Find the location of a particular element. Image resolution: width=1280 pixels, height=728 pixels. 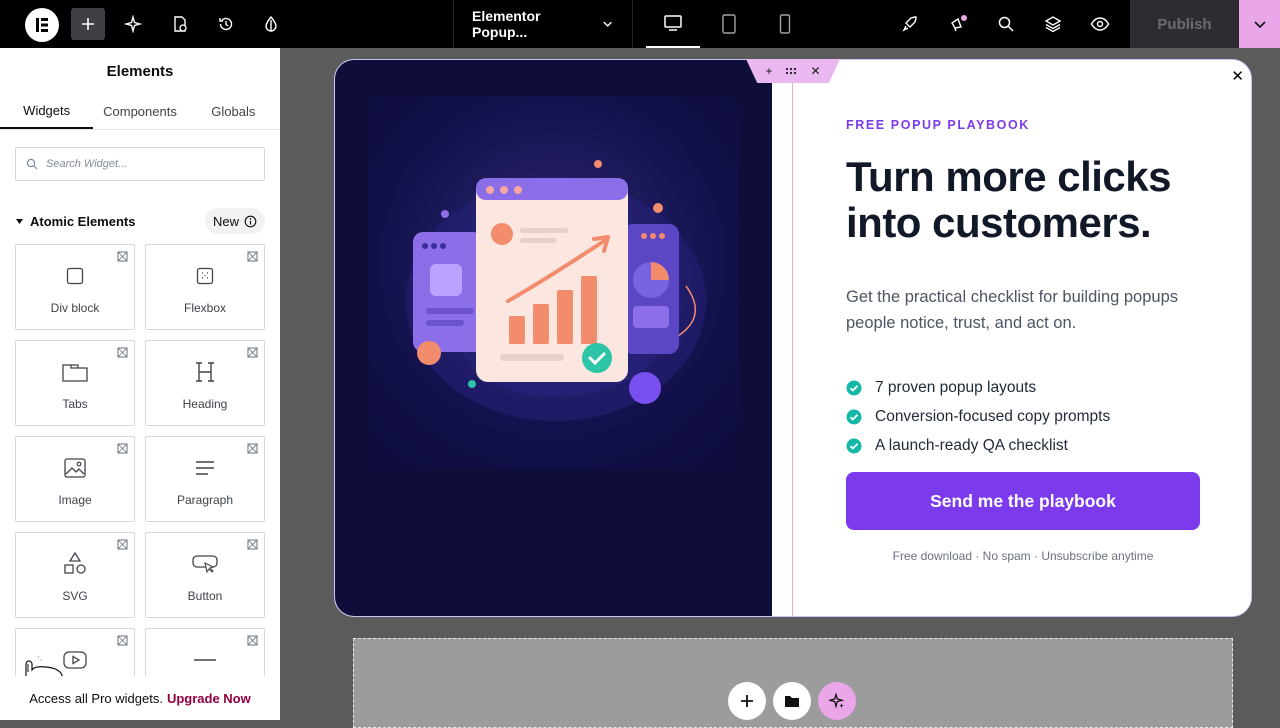

category-atomic-elements: Atomic Elements New is located at coordinates (140, 221).